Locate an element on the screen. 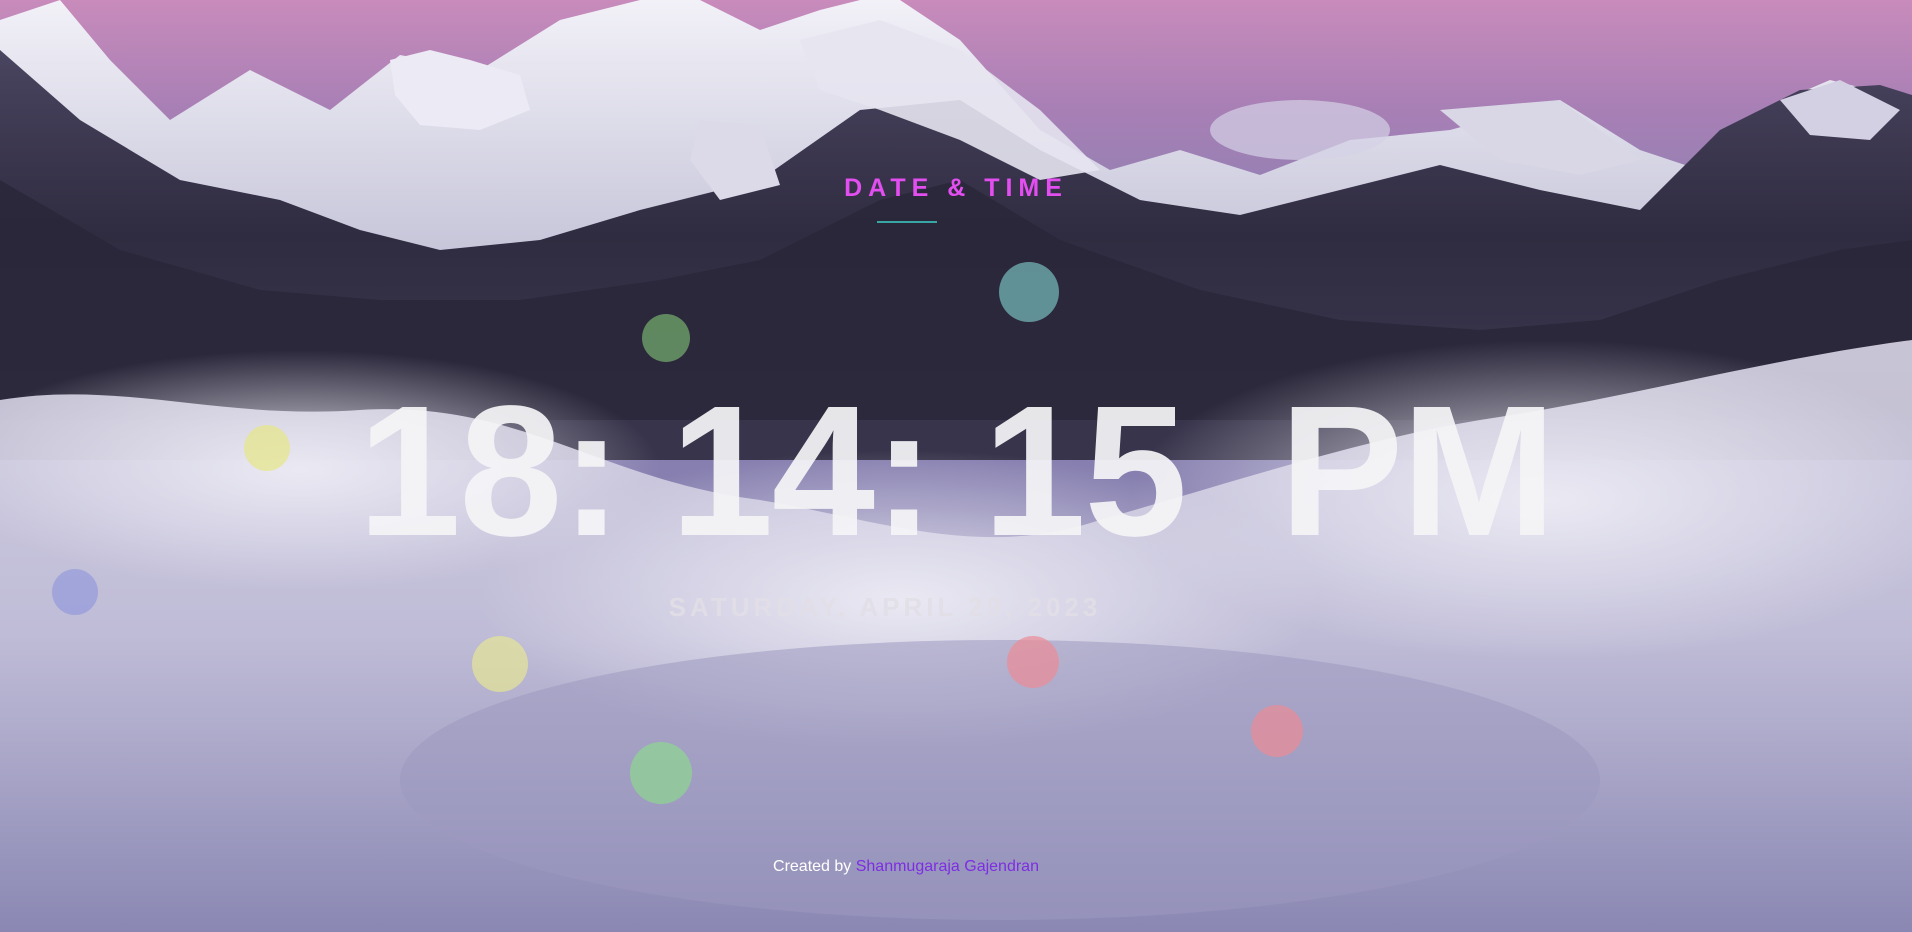 This screenshot has width=1912, height=932. date-display: SATURDAY, APRIL 29, 2023 is located at coordinates (885, 607).